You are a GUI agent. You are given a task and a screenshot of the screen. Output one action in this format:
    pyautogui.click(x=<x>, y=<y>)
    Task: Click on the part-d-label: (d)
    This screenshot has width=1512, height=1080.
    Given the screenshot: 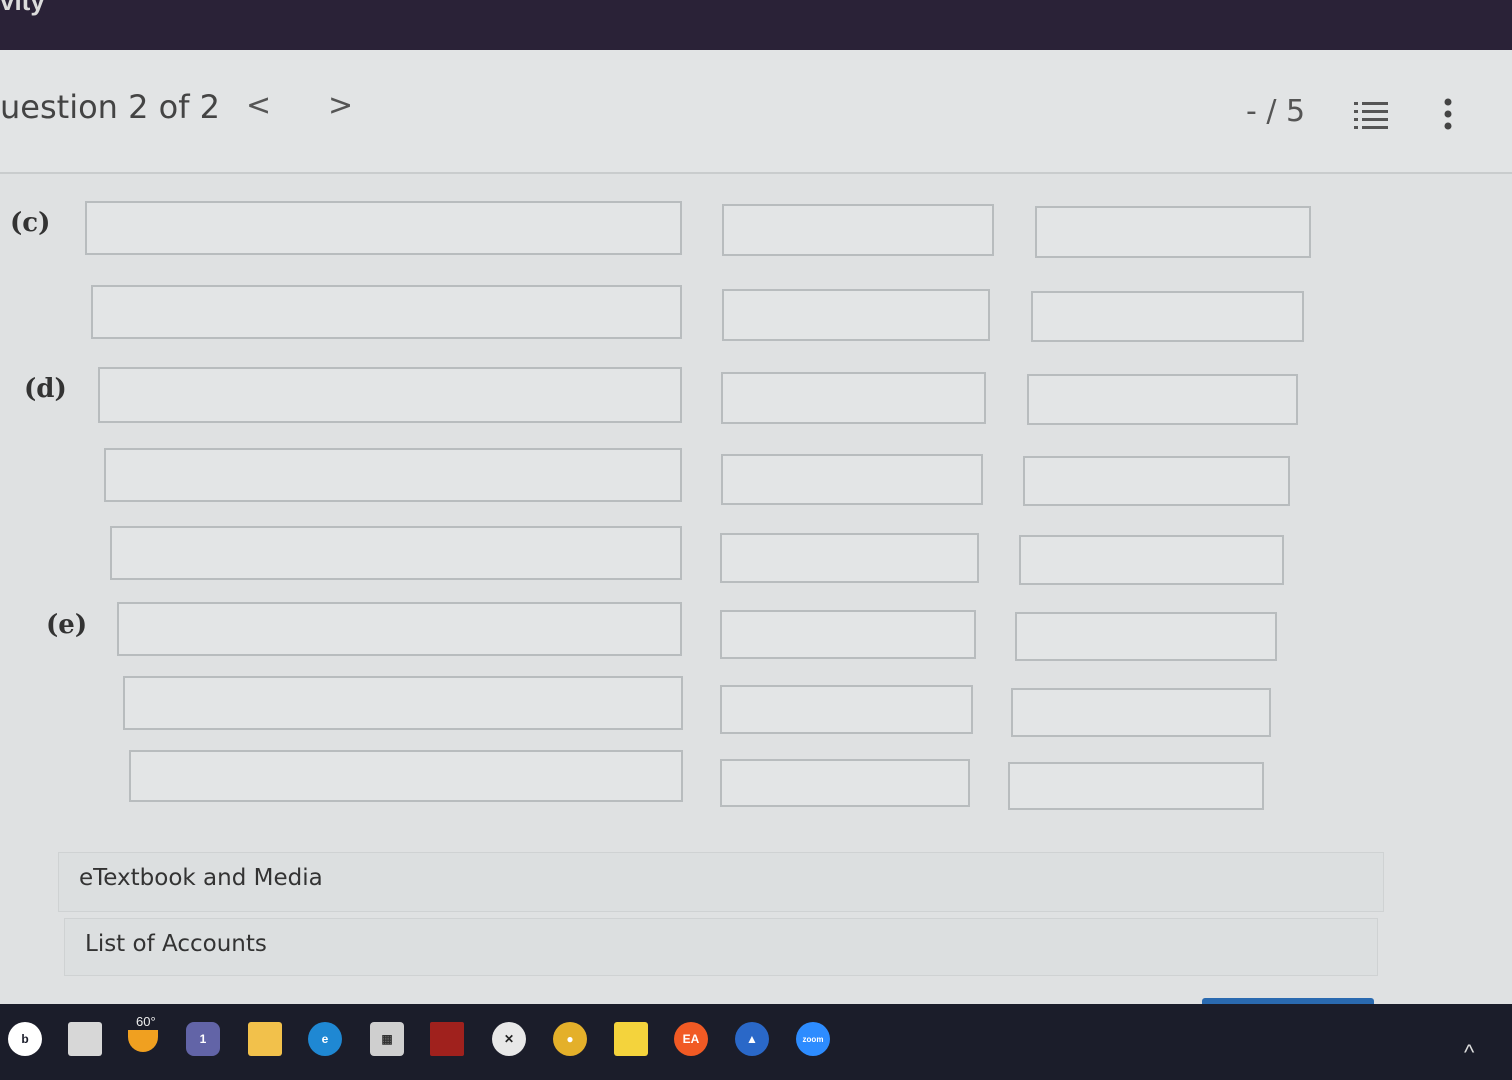 What is the action you would take?
    pyautogui.click(x=45, y=389)
    